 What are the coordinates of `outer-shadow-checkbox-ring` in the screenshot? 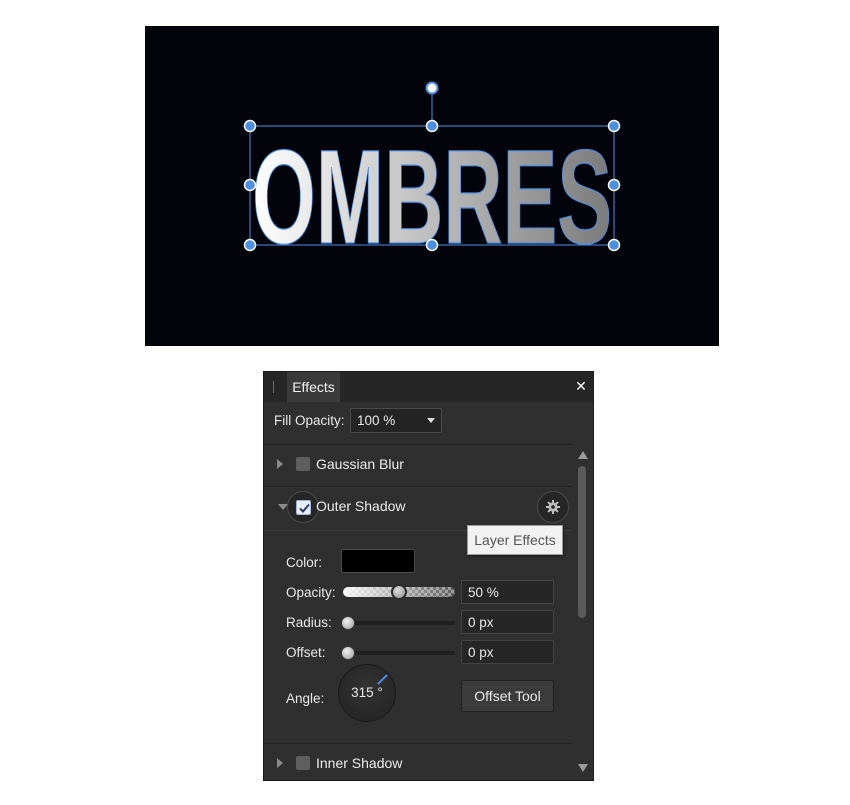 It's located at (303, 507).